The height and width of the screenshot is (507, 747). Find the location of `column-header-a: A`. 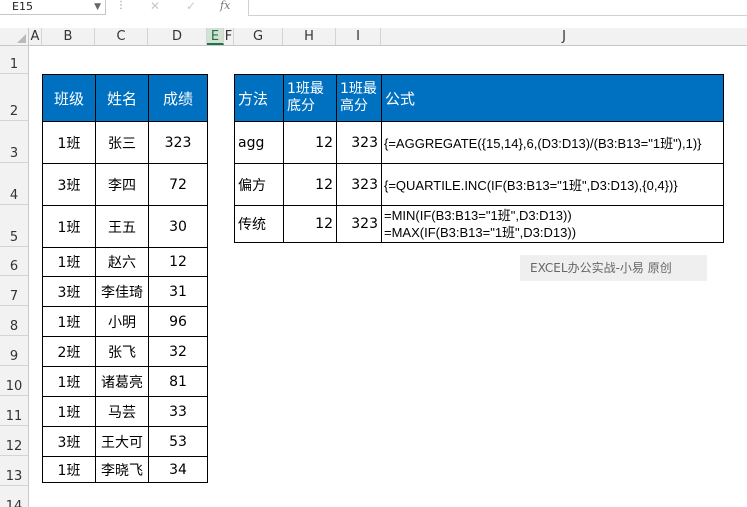

column-header-a: A is located at coordinates (35, 36).